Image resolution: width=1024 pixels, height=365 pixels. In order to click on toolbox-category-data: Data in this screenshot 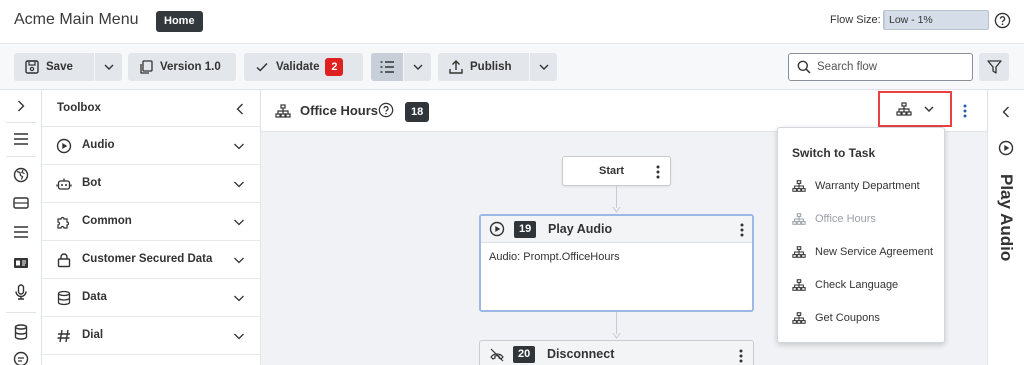, I will do `click(151, 298)`.